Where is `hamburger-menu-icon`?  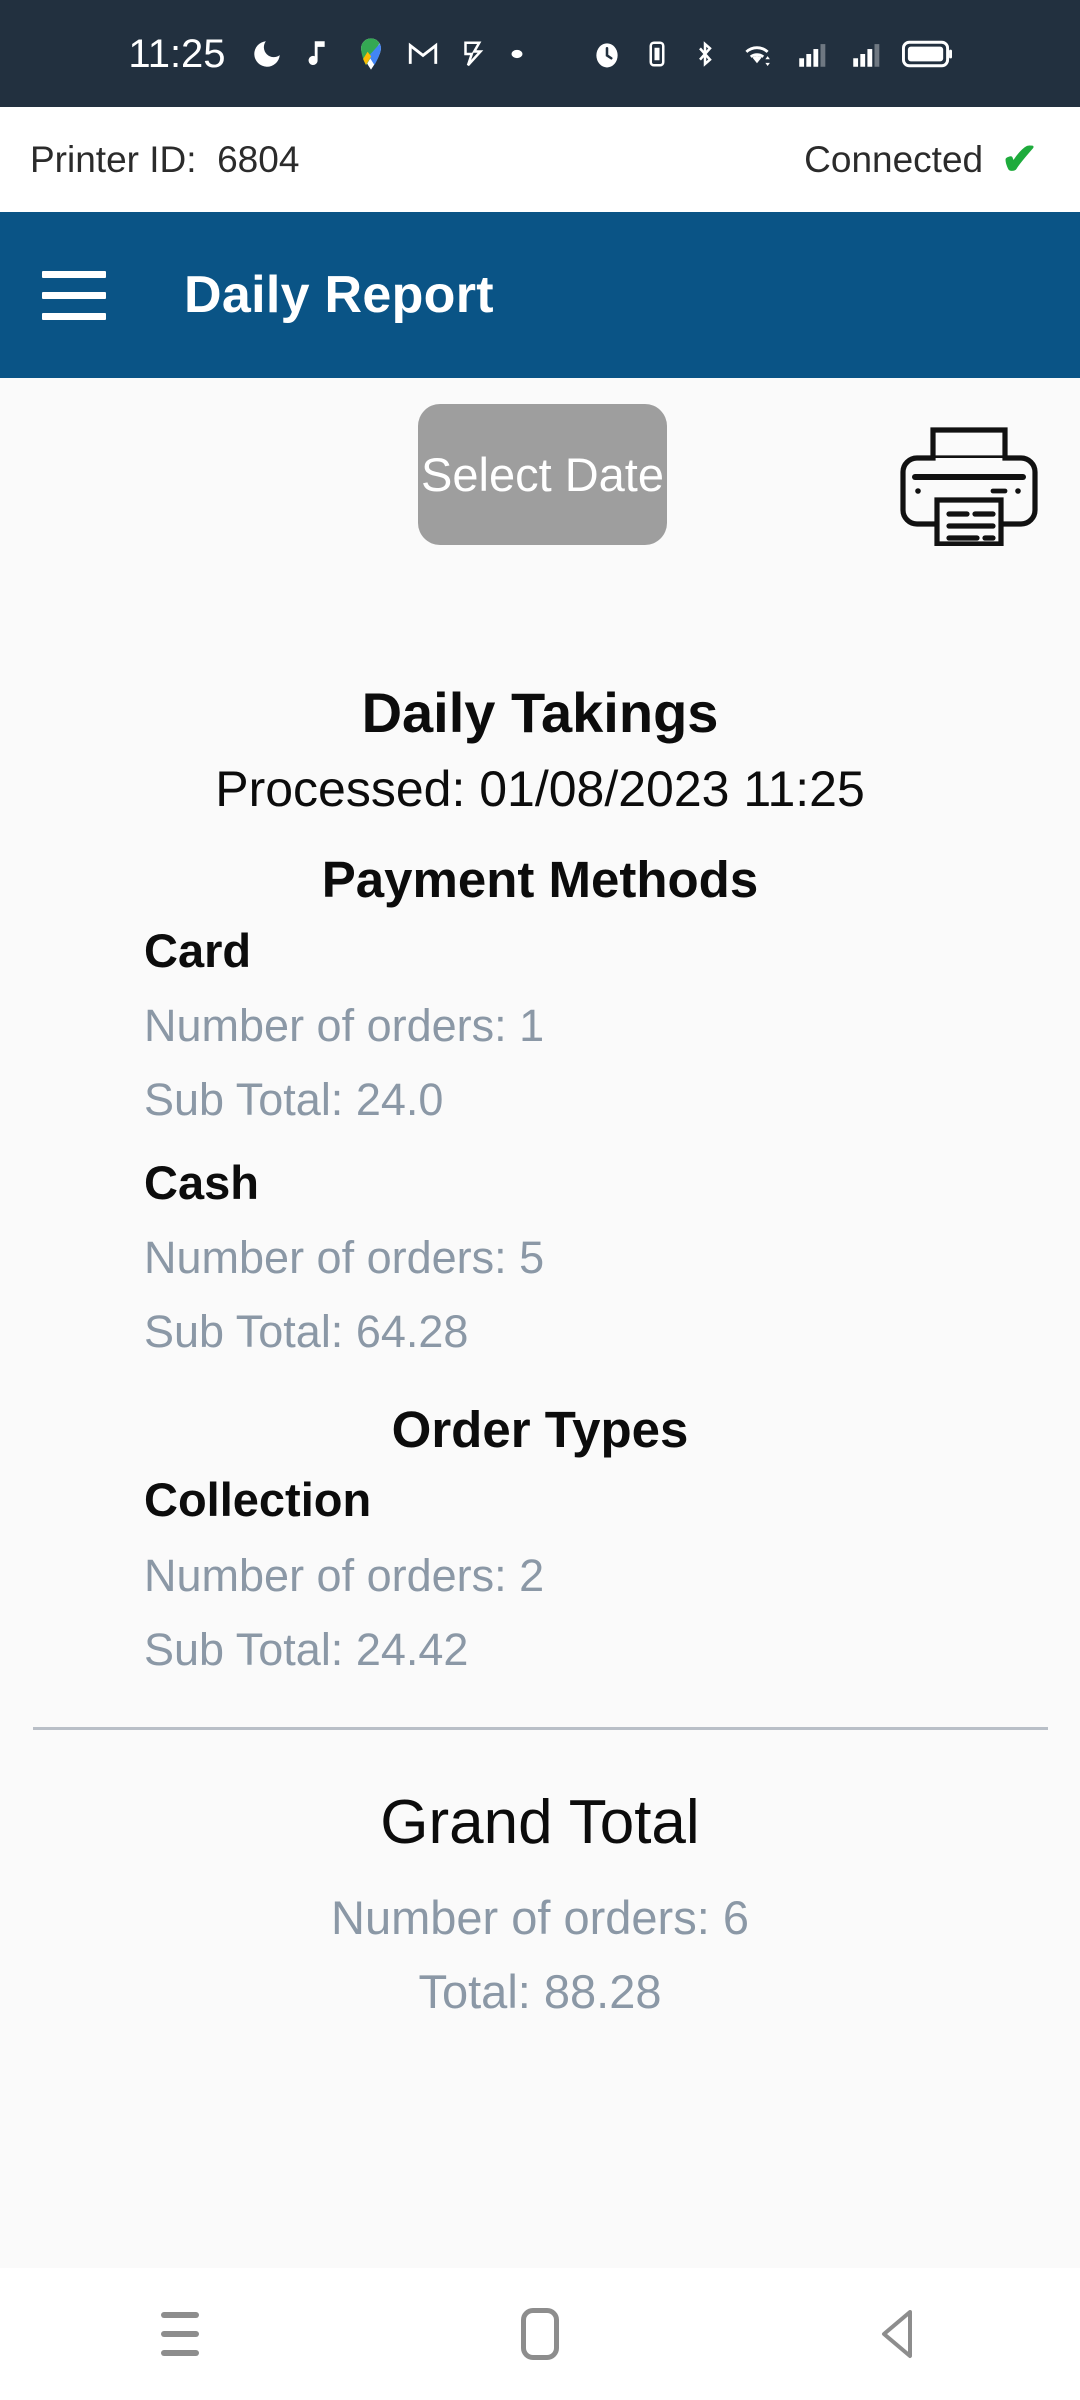
hamburger-menu-icon is located at coordinates (77, 295).